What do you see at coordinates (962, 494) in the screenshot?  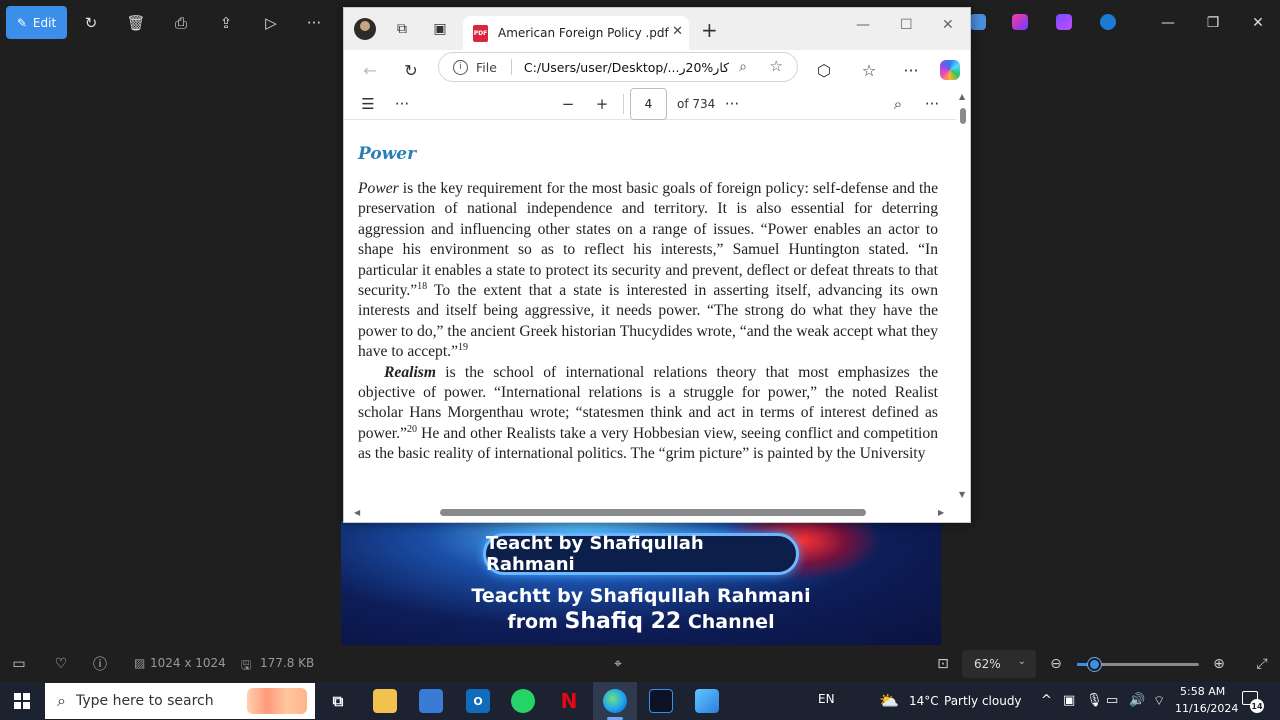 I see `scroll-down-icon: ▼` at bounding box center [962, 494].